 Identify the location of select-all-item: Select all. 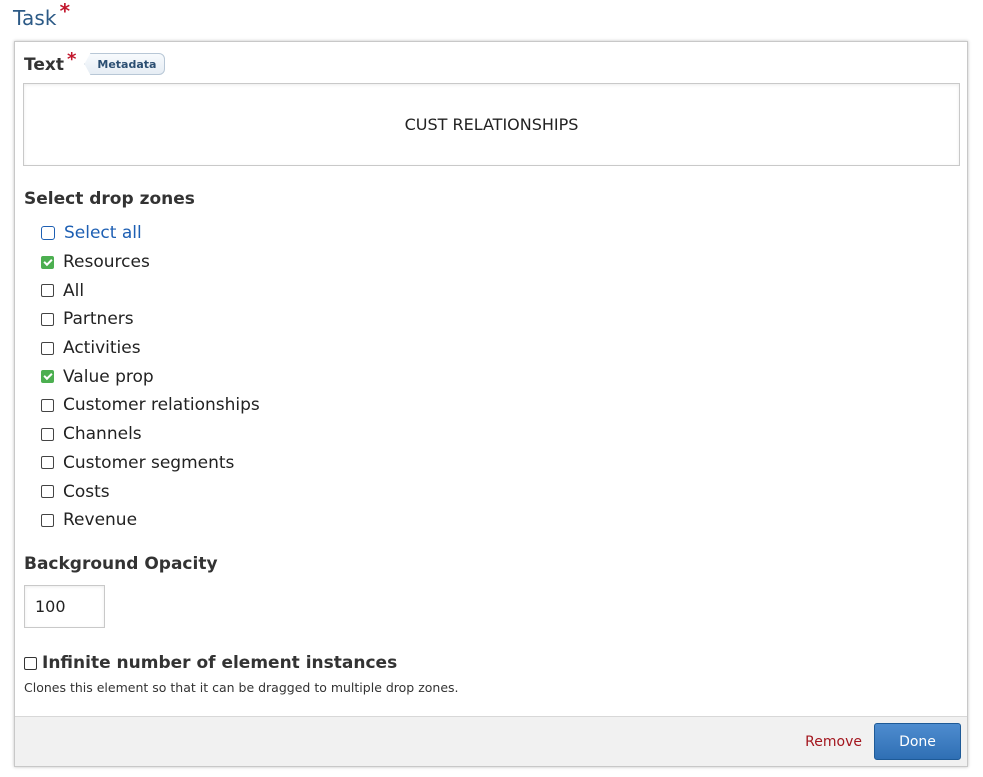
(150, 233).